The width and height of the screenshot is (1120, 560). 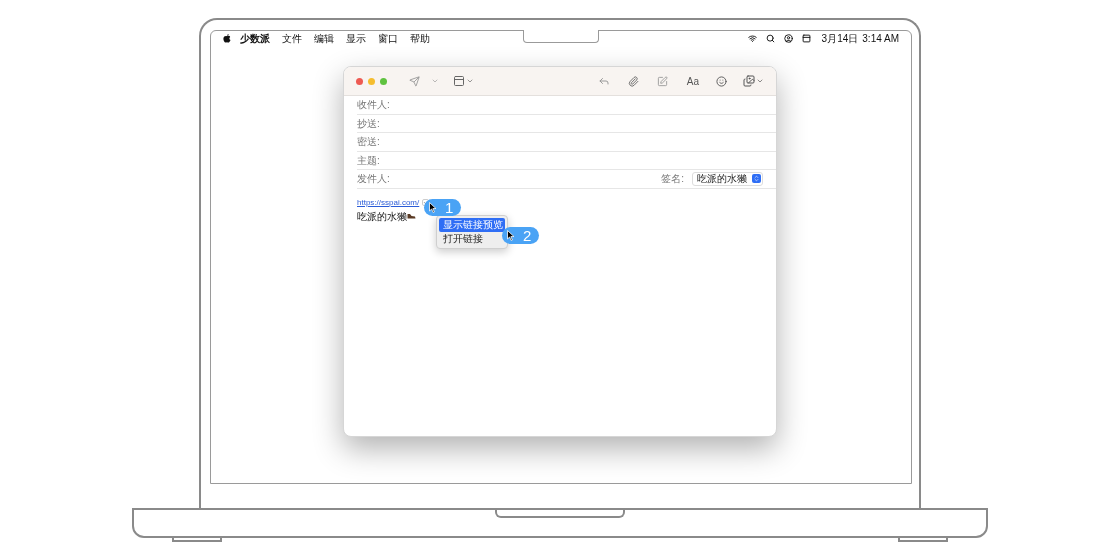 I want to click on context-menu-item: 打开链接, so click(x=472, y=238).